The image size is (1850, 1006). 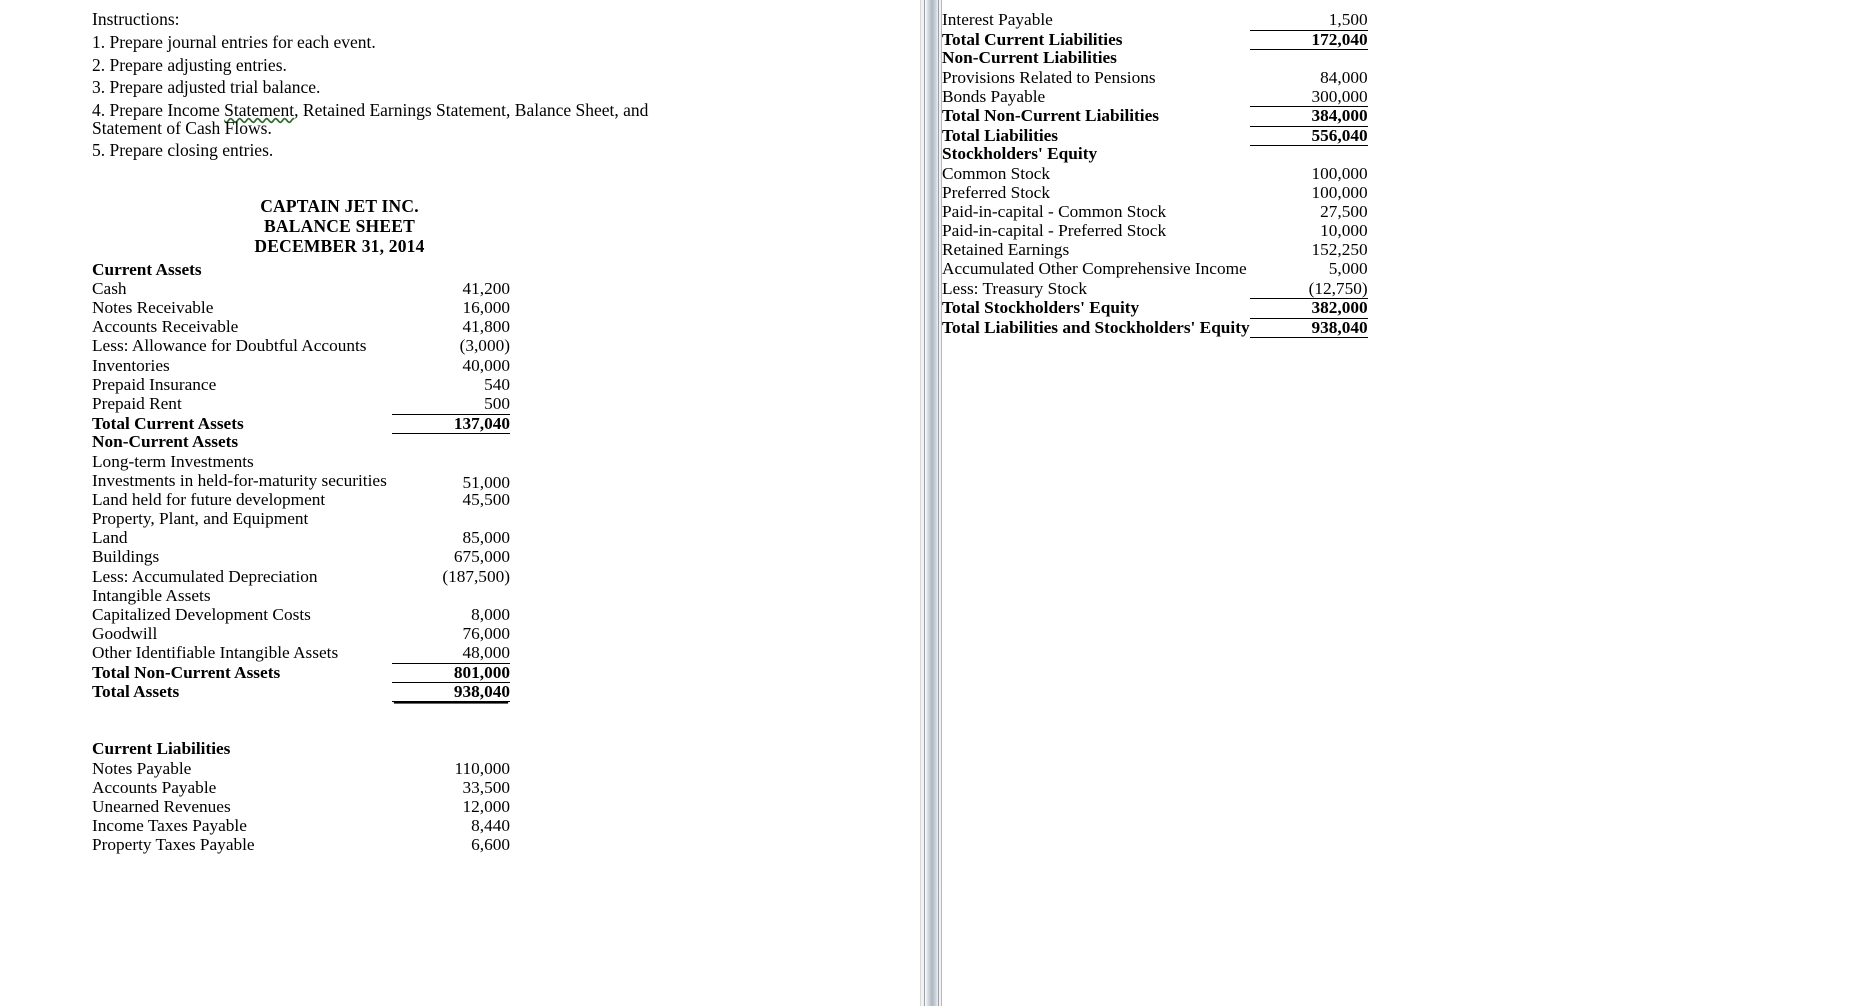 What do you see at coordinates (301, 807) in the screenshot?
I see `table-row: Unearned Revenues 12,000` at bounding box center [301, 807].